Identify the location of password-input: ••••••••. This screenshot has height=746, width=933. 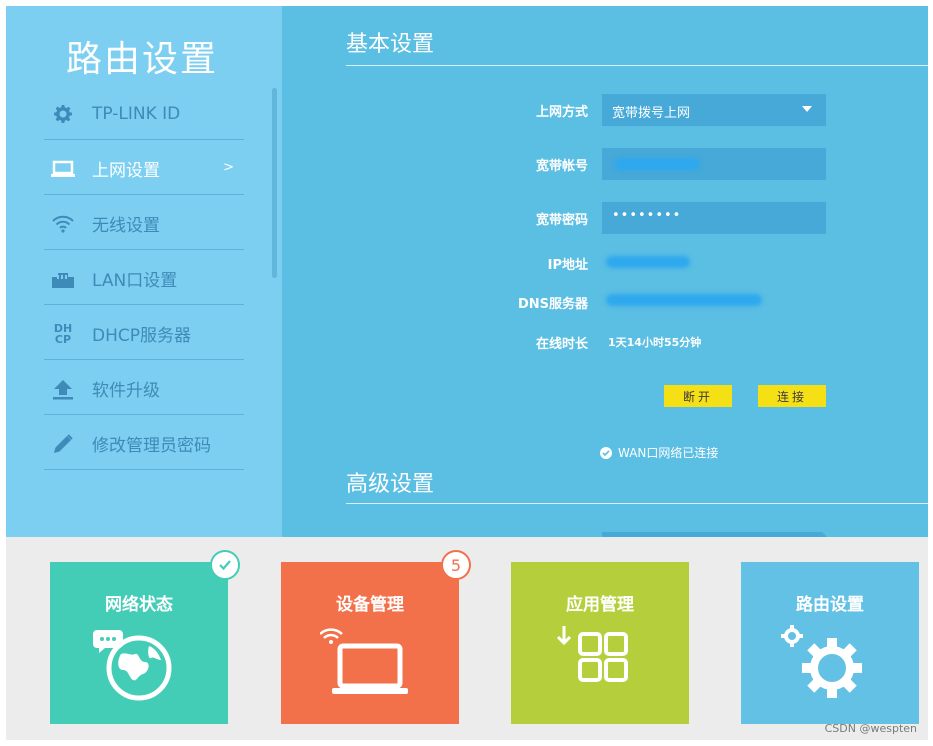
(714, 218).